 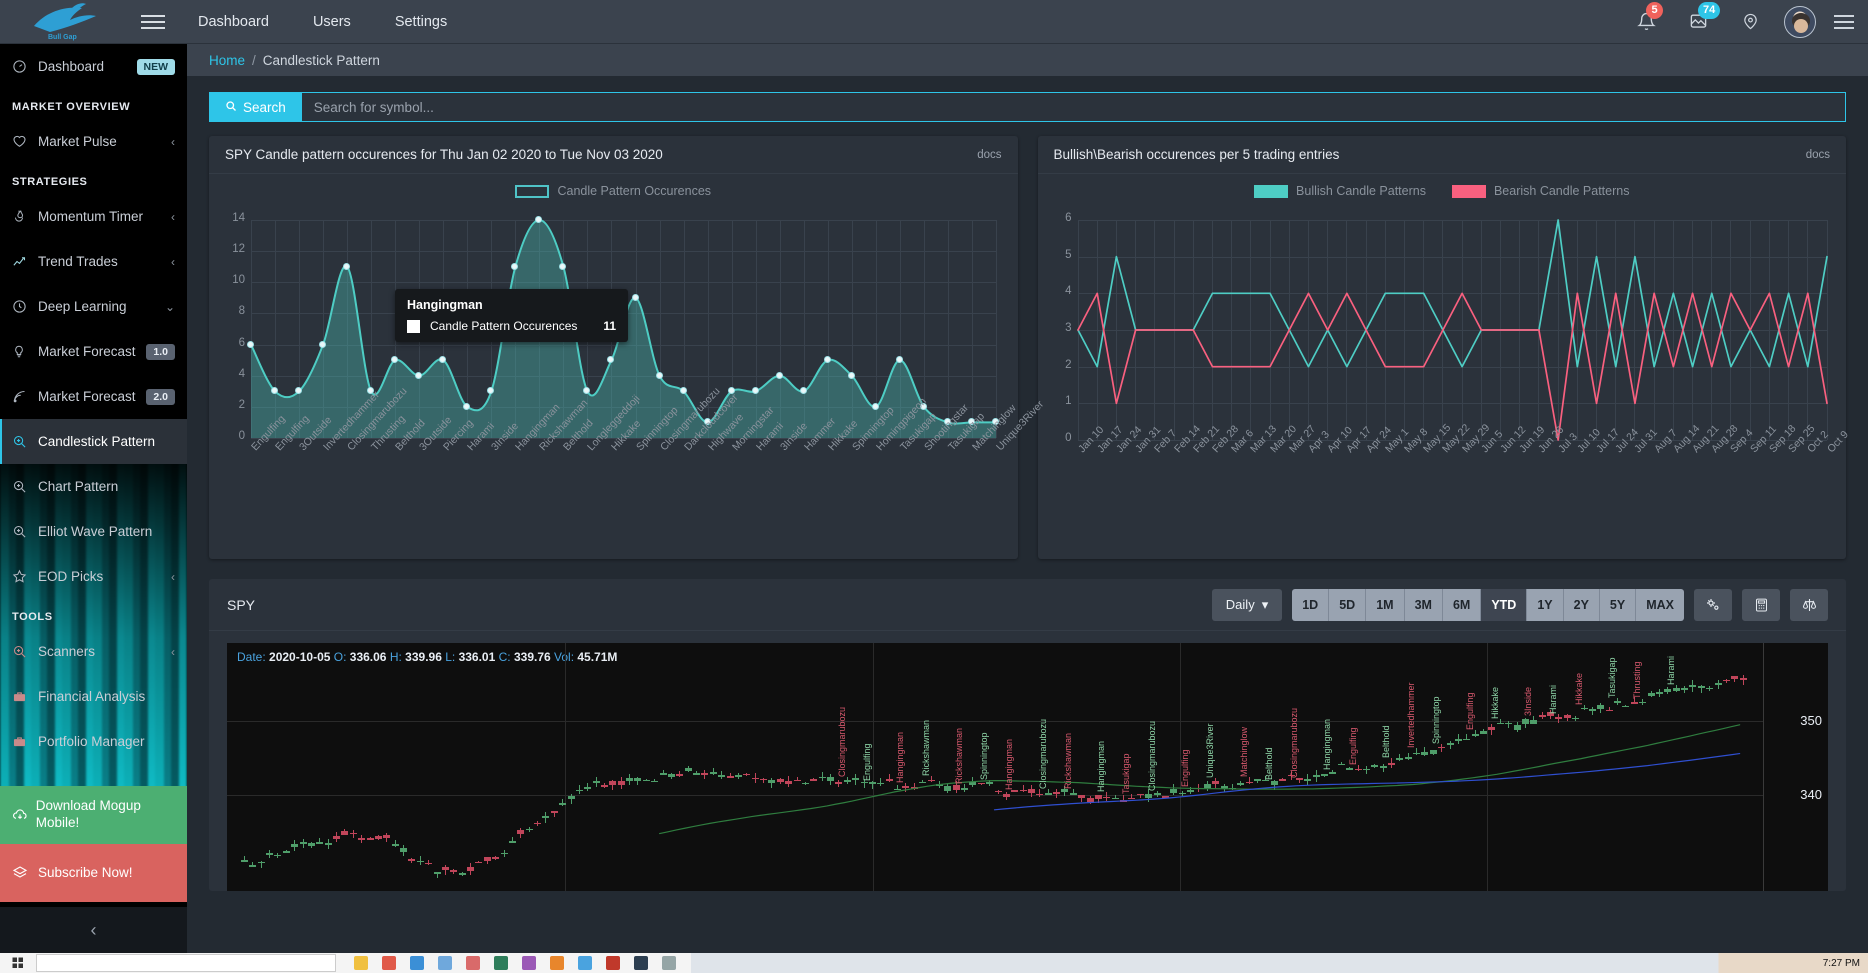 I want to click on sidebar-item-candlestick-pattern: Candlestick Pattern, so click(x=93, y=441).